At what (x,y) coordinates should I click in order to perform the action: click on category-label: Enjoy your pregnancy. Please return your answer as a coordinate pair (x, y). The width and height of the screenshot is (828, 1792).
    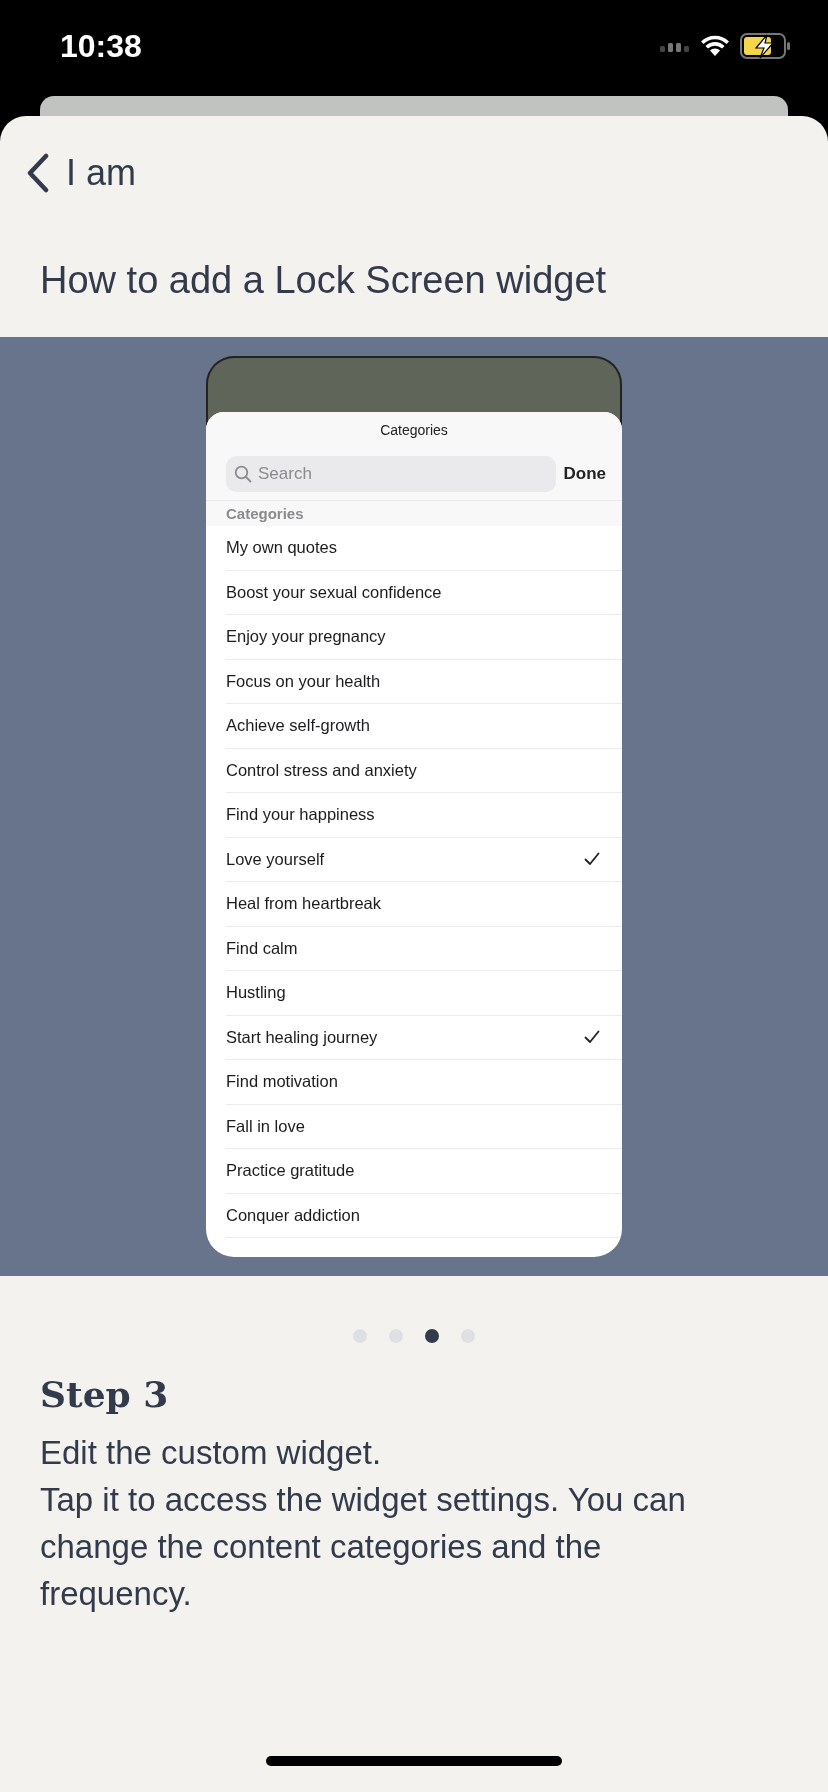
    Looking at the image, I should click on (306, 637).